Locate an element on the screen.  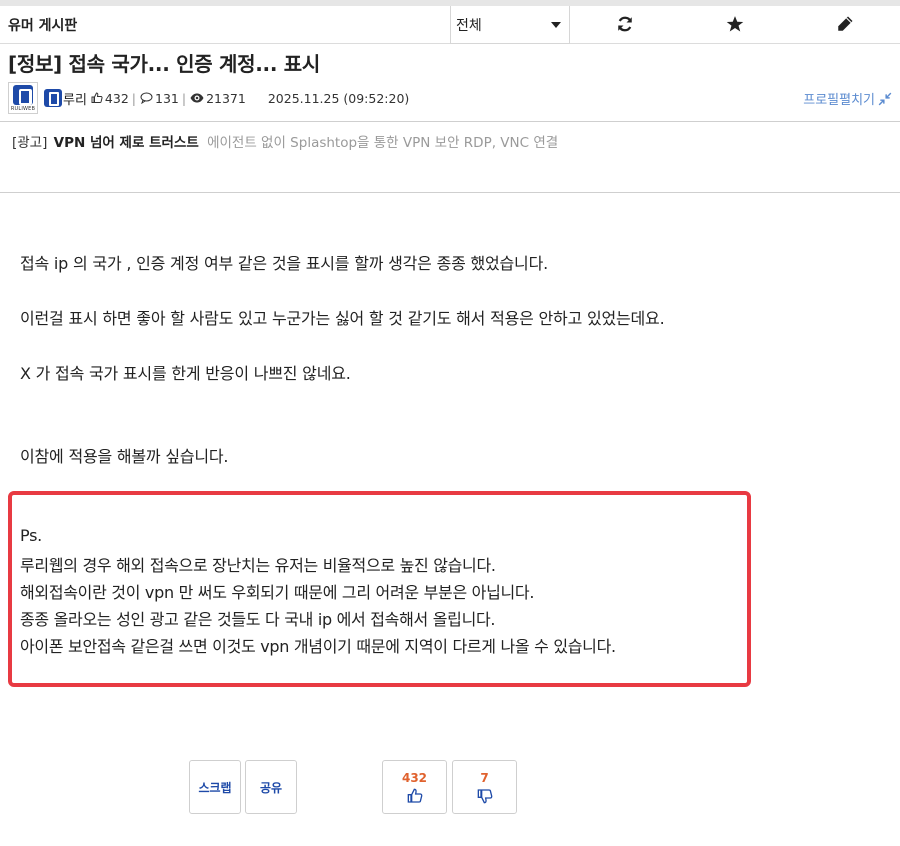
body-paragraph: 이참에 적용을 해볼까 싶습니다. is located at coordinates (124, 456).